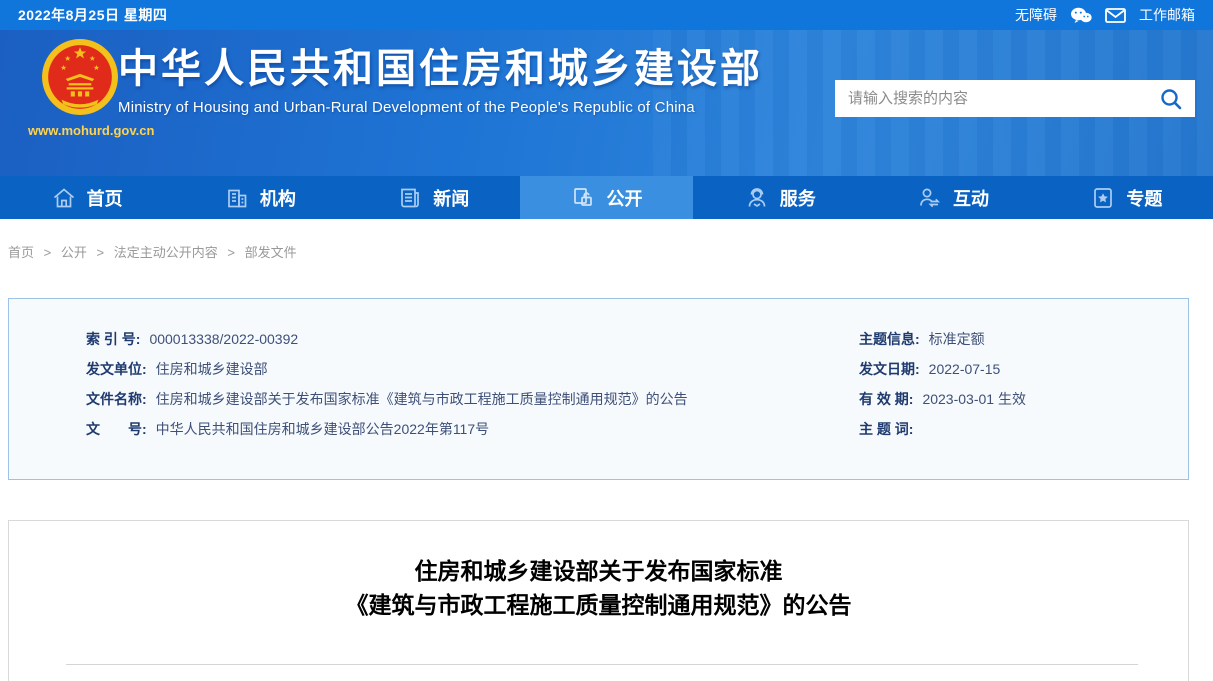 This screenshot has width=1213, height=681. Describe the element at coordinates (1144, 198) in the screenshot. I see `nav-label: 专题` at that location.